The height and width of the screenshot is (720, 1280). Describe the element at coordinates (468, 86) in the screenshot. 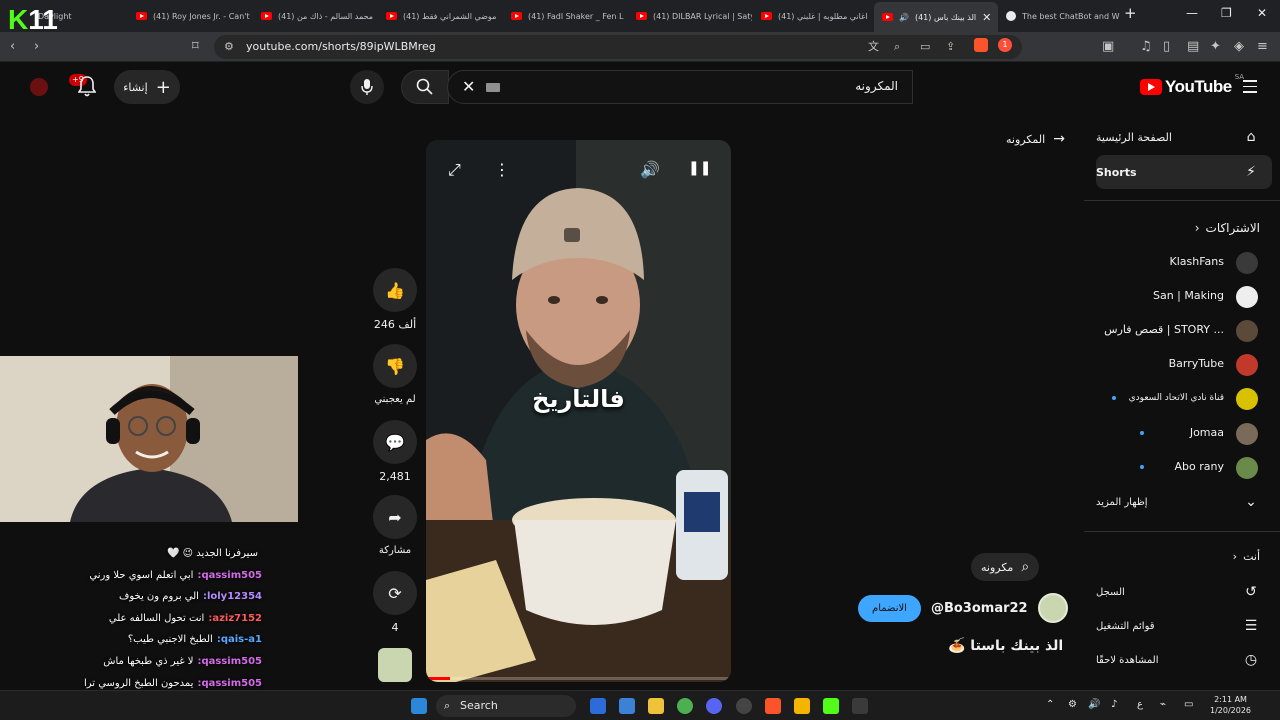

I see `clear-search-icon: ✕` at that location.